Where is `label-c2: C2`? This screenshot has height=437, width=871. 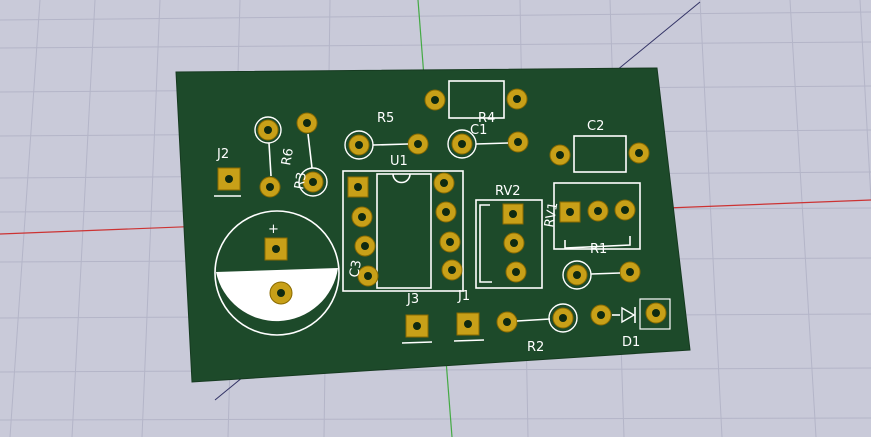
label-c2: C2 is located at coordinates (595, 126).